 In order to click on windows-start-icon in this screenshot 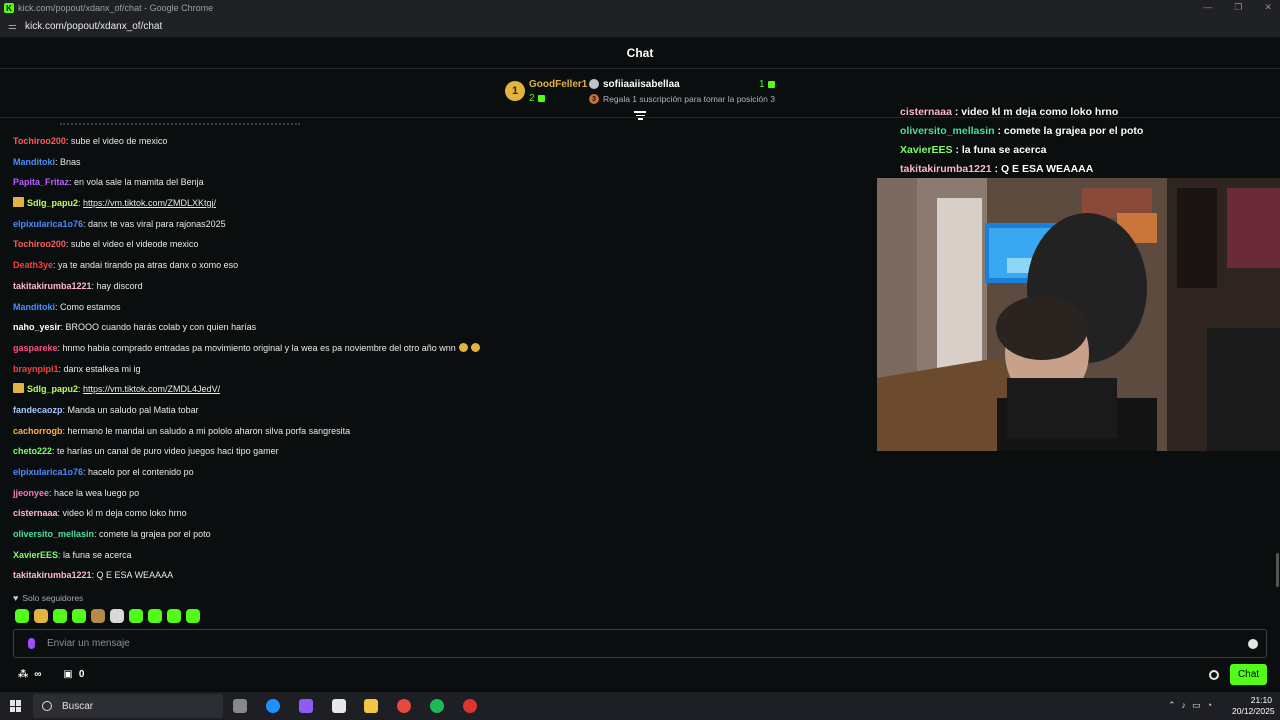, I will do `click(16, 706)`.